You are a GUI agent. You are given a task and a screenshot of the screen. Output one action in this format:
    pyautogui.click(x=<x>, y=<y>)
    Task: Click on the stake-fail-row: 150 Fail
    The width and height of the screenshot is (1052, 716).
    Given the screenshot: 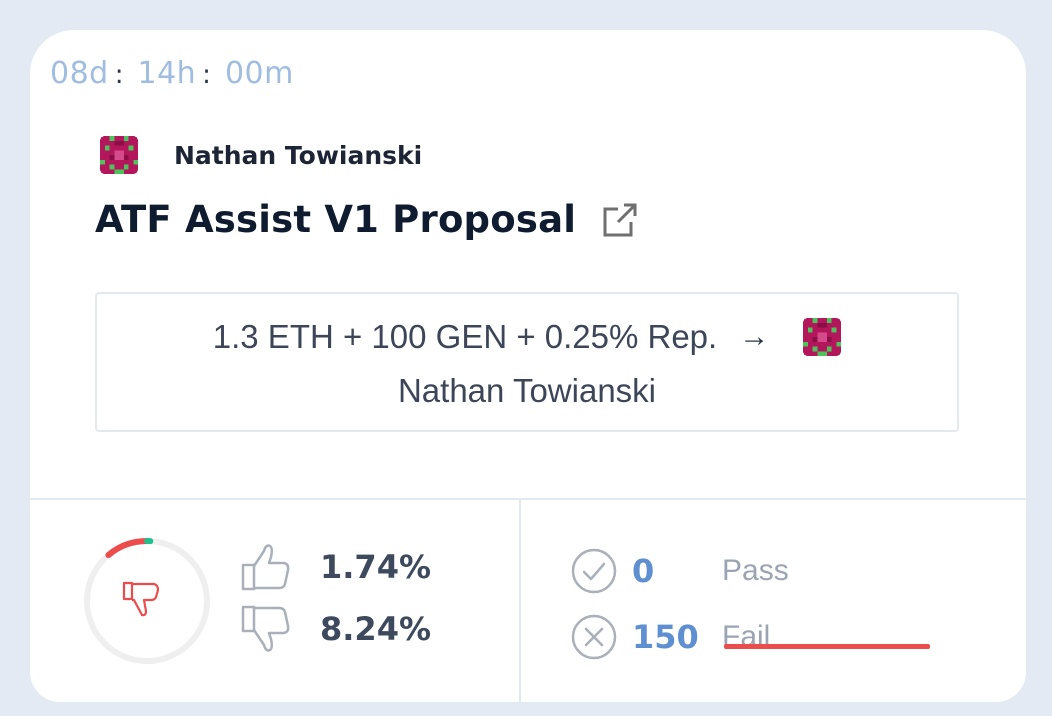 What is the action you would take?
    pyautogui.click(x=679, y=637)
    